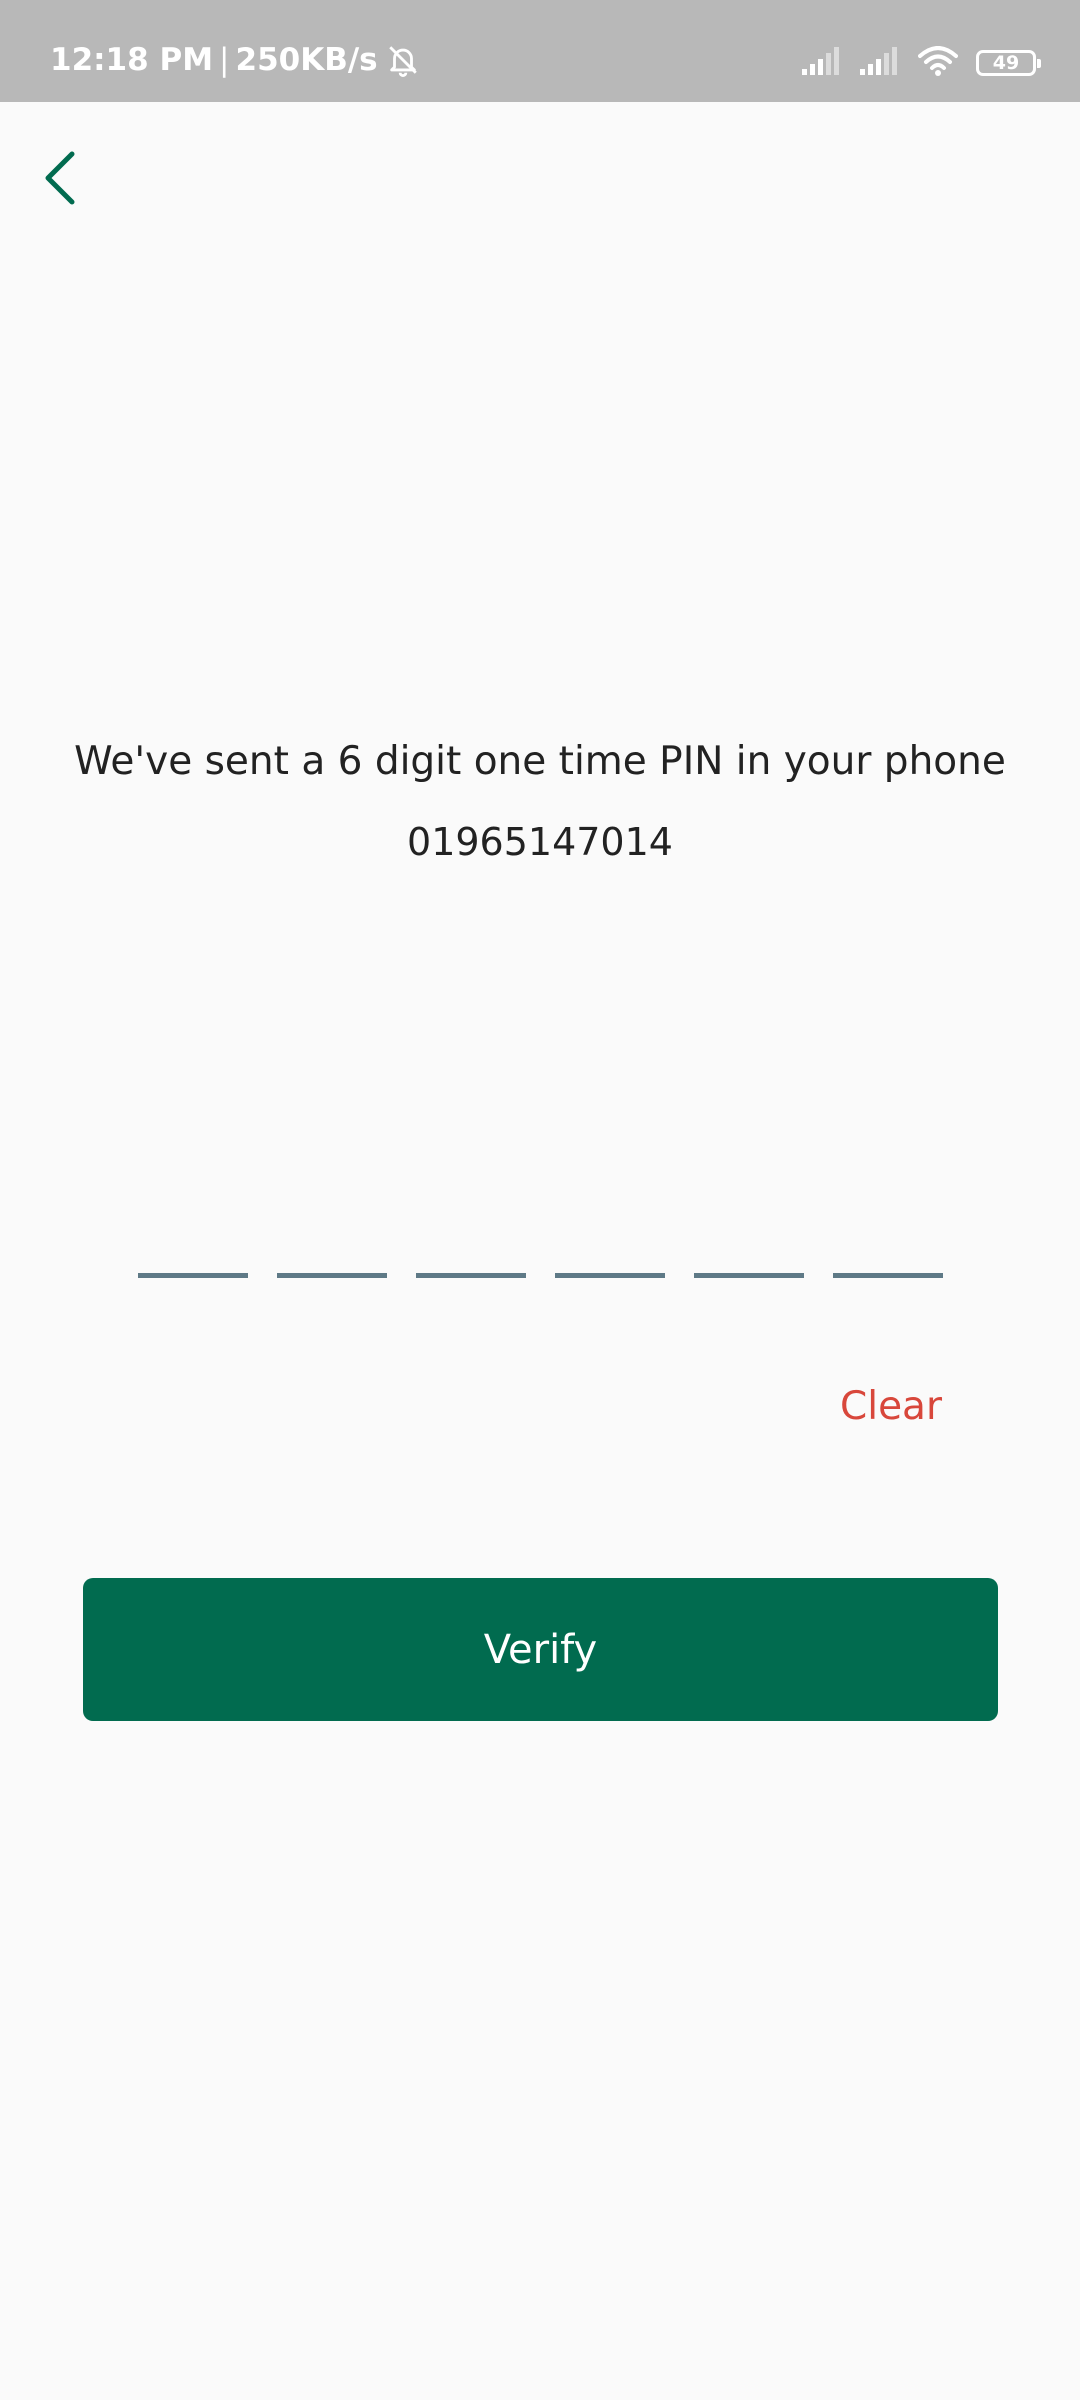 The height and width of the screenshot is (2400, 1080). I want to click on status-right: 49, so click(921, 63).